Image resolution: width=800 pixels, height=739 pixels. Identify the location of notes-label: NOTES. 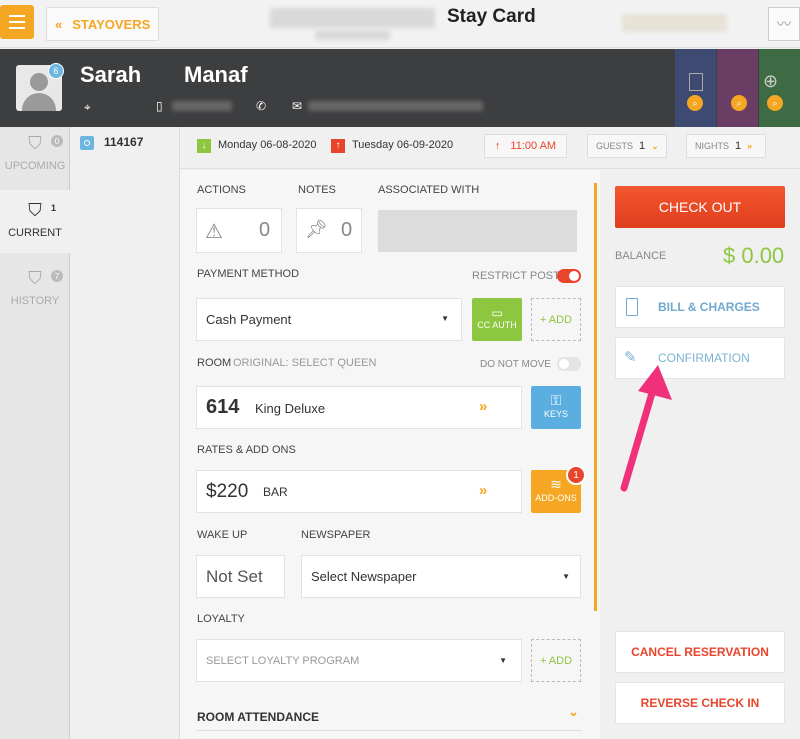
(317, 190).